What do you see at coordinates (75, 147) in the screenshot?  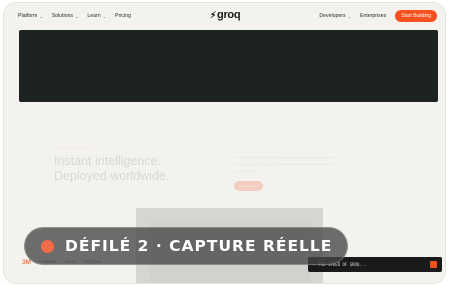 I see `tagline-decoration: ────────────` at bounding box center [75, 147].